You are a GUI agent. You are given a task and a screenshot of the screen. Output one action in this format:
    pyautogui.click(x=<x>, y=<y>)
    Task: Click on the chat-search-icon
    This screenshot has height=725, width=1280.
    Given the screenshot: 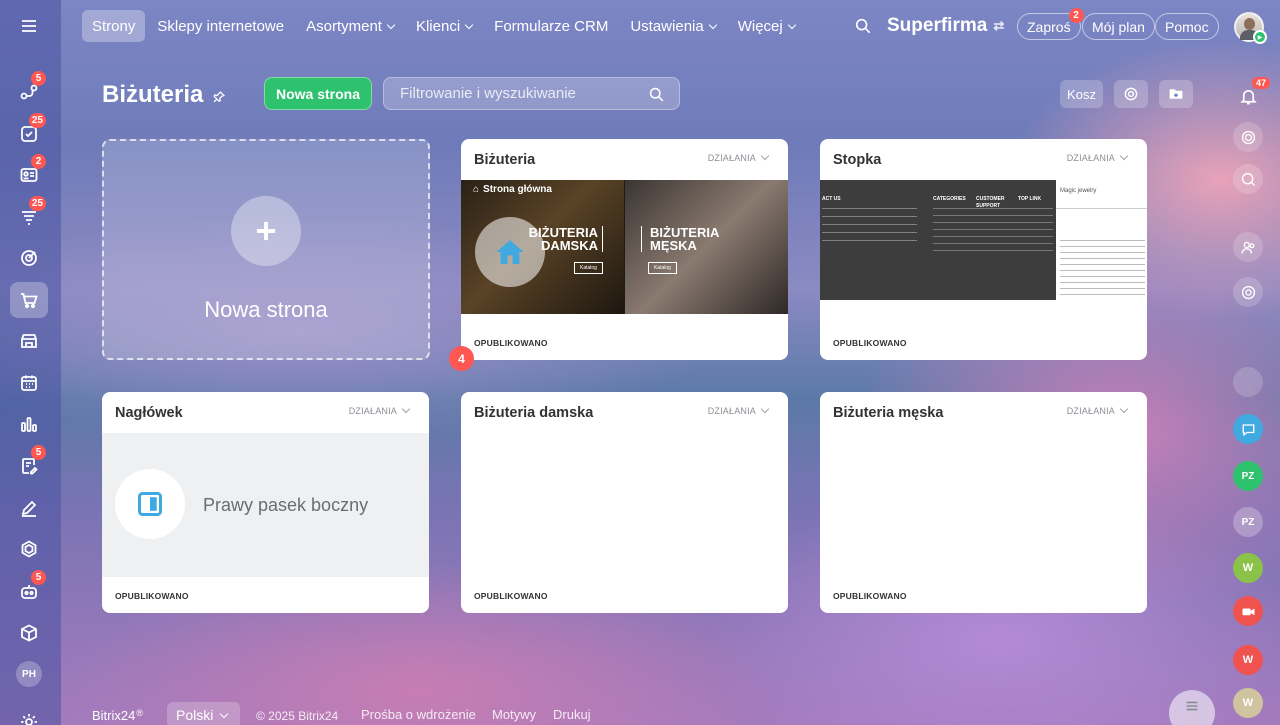 What is the action you would take?
    pyautogui.click(x=1248, y=179)
    